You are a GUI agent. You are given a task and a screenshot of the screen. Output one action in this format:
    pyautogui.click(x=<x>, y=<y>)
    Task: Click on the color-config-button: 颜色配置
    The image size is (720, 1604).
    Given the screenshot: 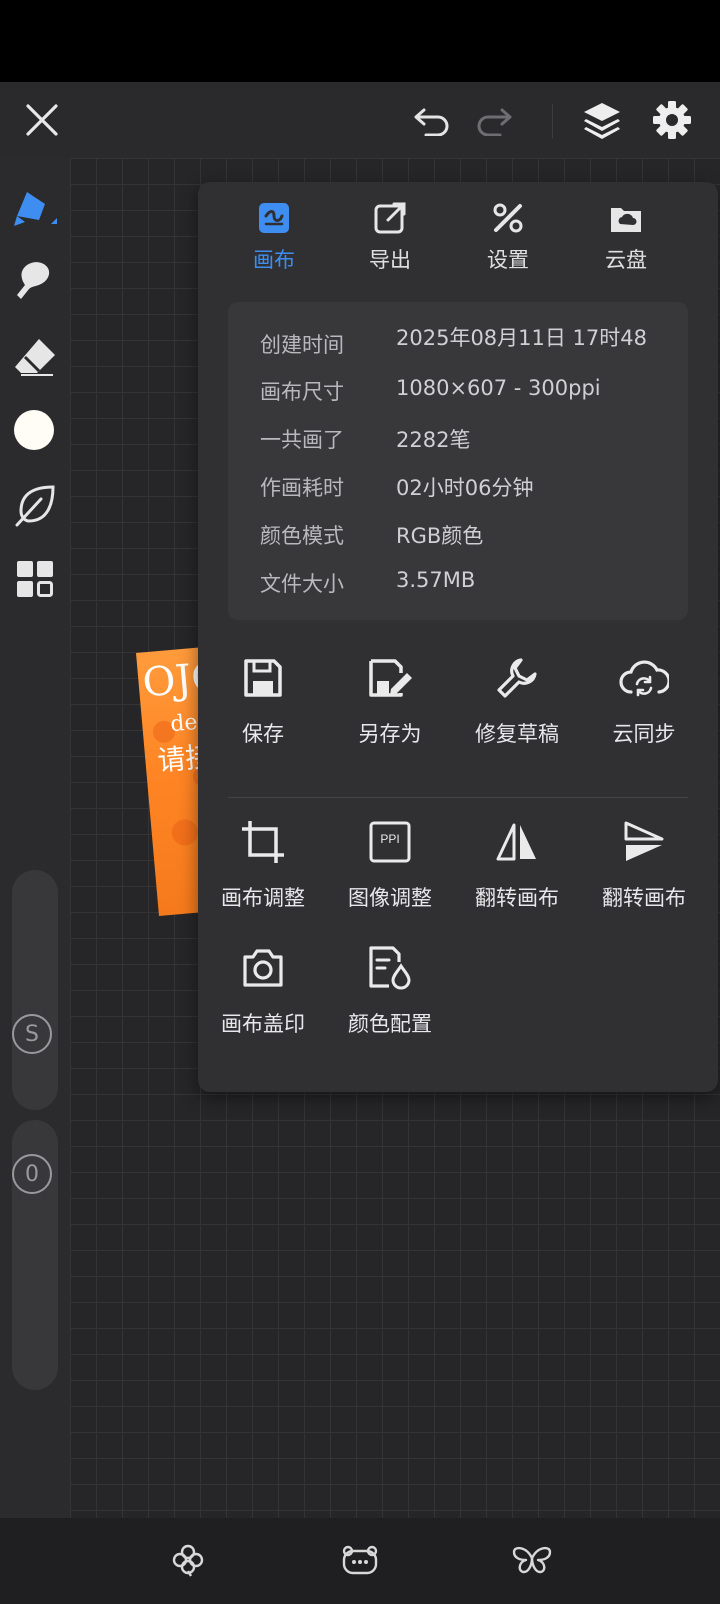 What is the action you would take?
    pyautogui.click(x=390, y=990)
    